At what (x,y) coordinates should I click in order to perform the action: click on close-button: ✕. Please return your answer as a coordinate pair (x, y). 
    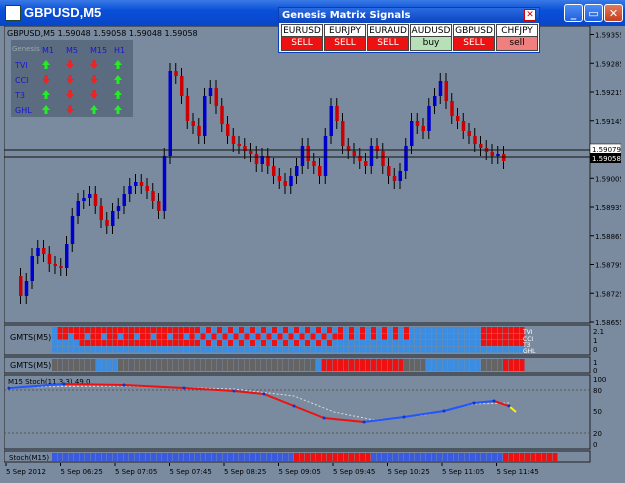
    Looking at the image, I should click on (613, 13).